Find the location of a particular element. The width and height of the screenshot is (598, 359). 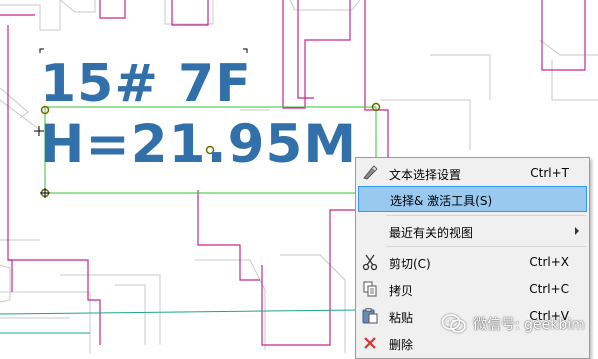

copy-icon is located at coordinates (370, 289).